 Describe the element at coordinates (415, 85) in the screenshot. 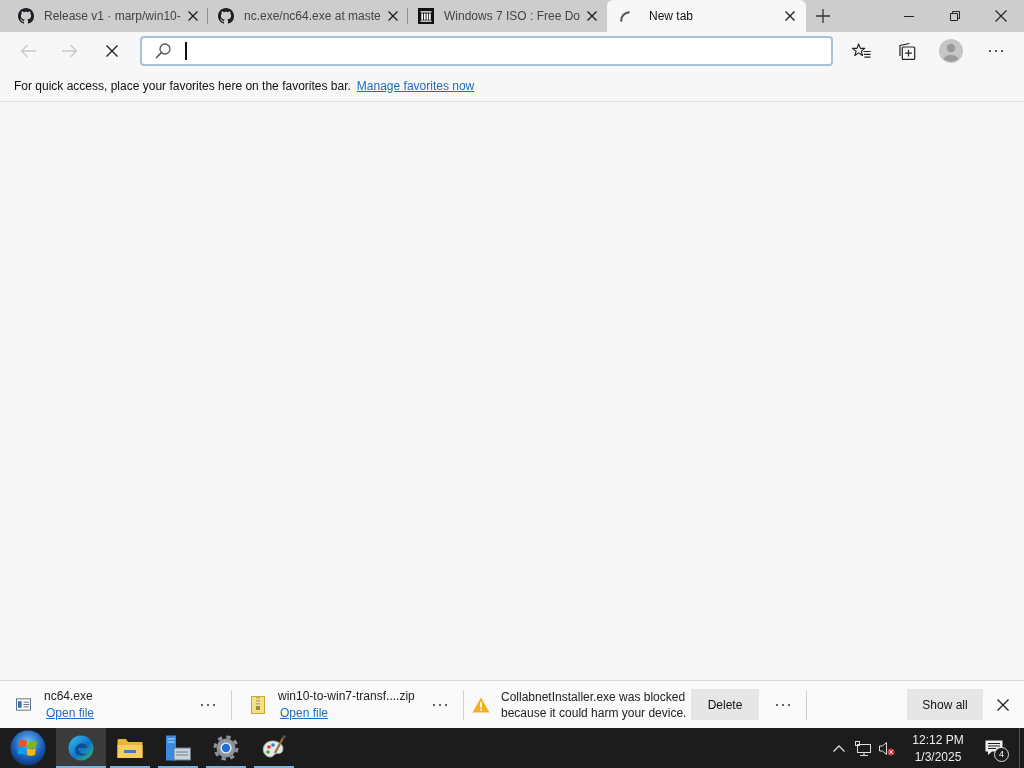

I see `manage-favorites-link: Manage favorites now` at that location.